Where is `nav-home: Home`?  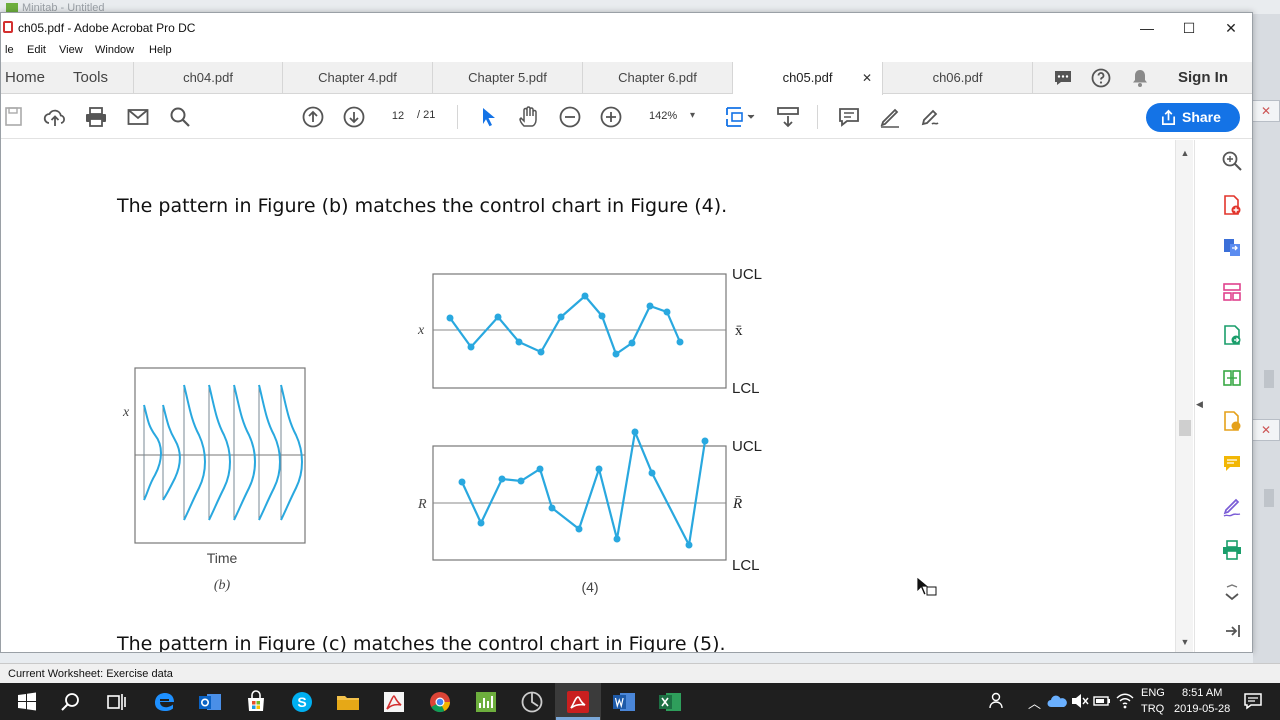
nav-home: Home is located at coordinates (25, 78).